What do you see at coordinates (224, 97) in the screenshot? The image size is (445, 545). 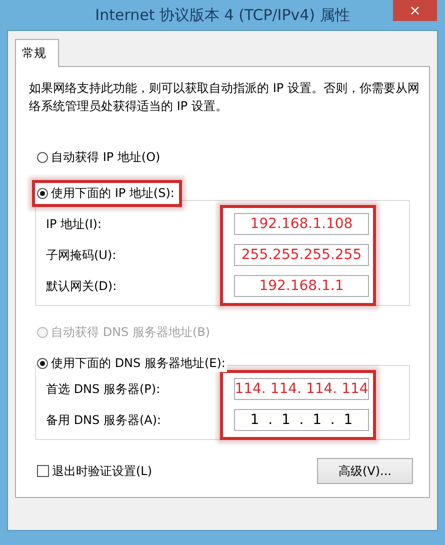 I see `description-text: 如果网络支持此功能，则可以获取自动指派的 IP 设置。否则，你需要从网络系统管理员处获得适当的 IP 设置。` at bounding box center [224, 97].